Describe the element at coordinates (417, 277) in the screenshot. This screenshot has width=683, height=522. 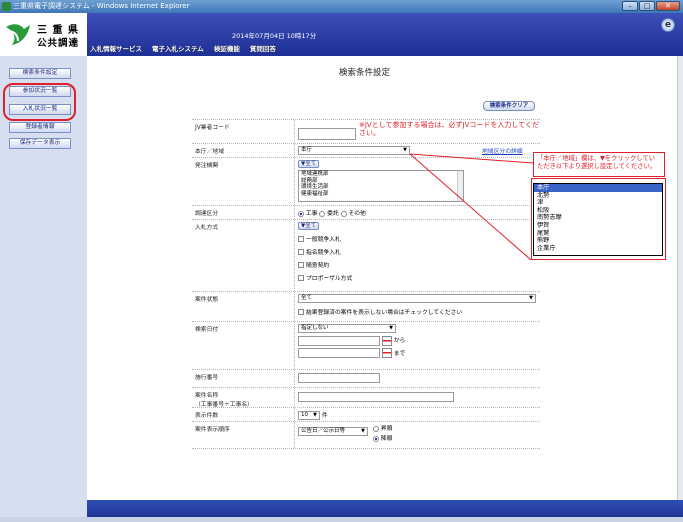
I see `method-option-proposal: プロポーザル方式` at that location.